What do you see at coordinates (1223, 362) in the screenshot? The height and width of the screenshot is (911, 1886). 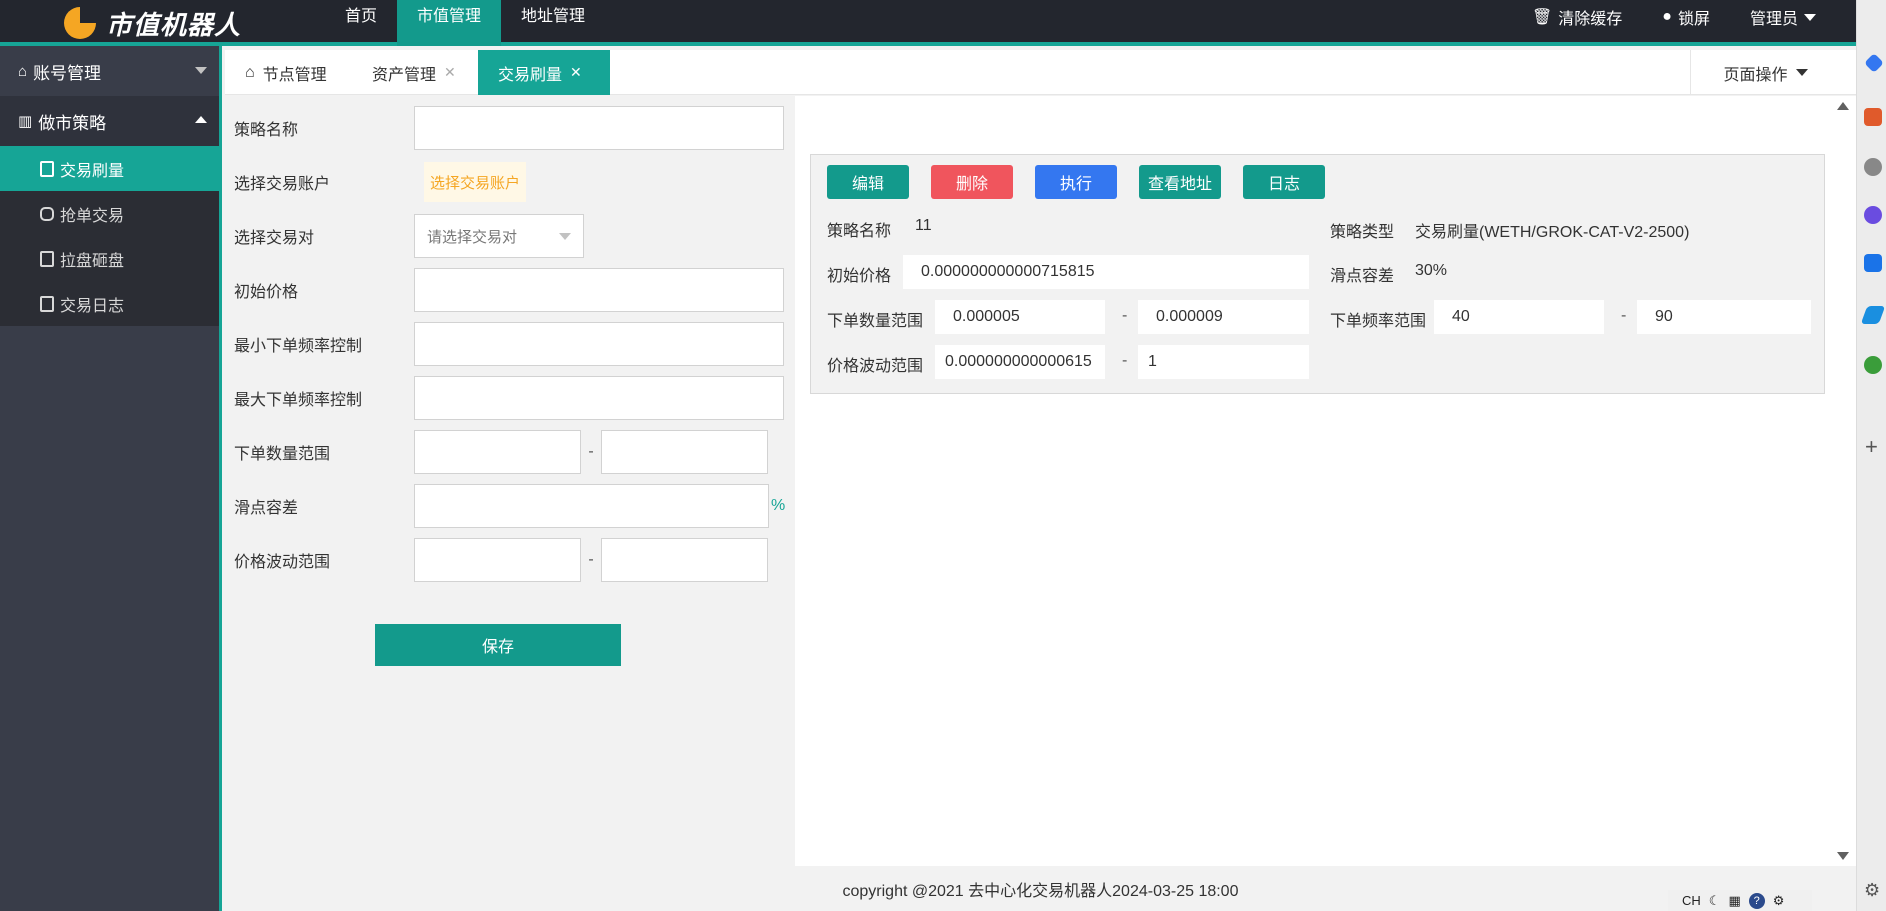 I see `card-value-price-range-max: 1` at bounding box center [1223, 362].